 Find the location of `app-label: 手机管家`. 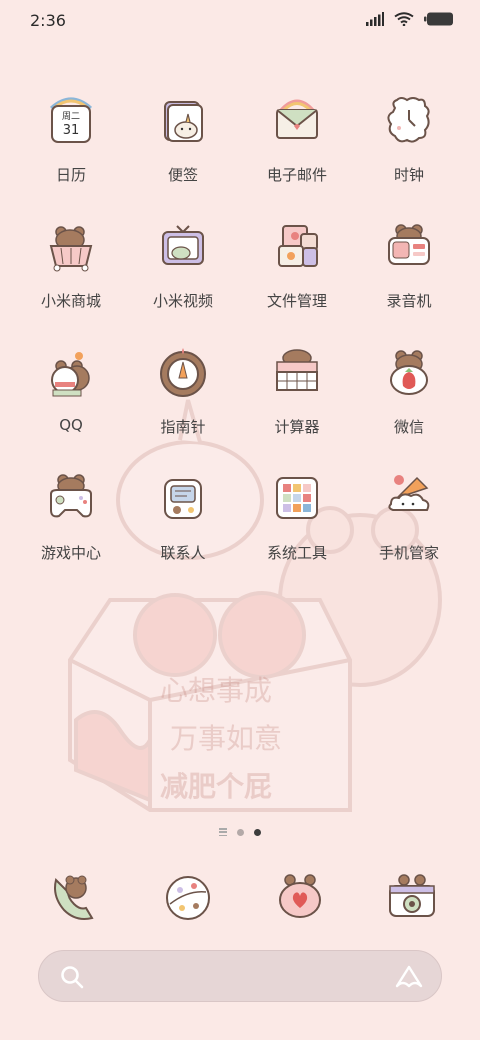

app-label: 手机管家 is located at coordinates (408, 553).